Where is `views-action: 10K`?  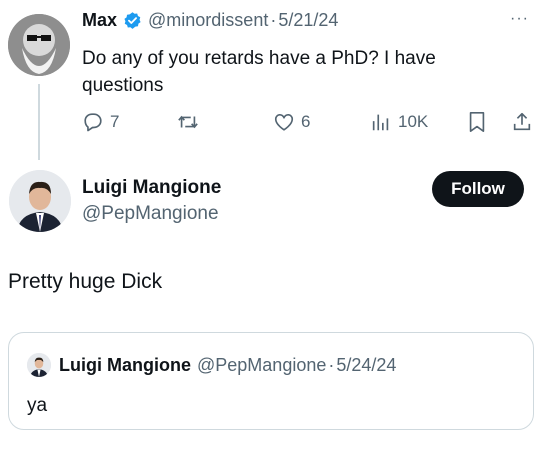 views-action: 10K is located at coordinates (399, 122).